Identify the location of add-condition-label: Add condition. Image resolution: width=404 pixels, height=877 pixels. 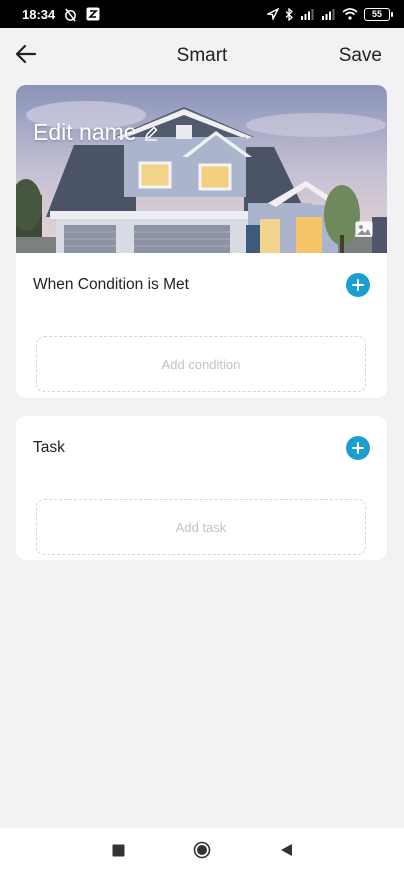
(201, 364).